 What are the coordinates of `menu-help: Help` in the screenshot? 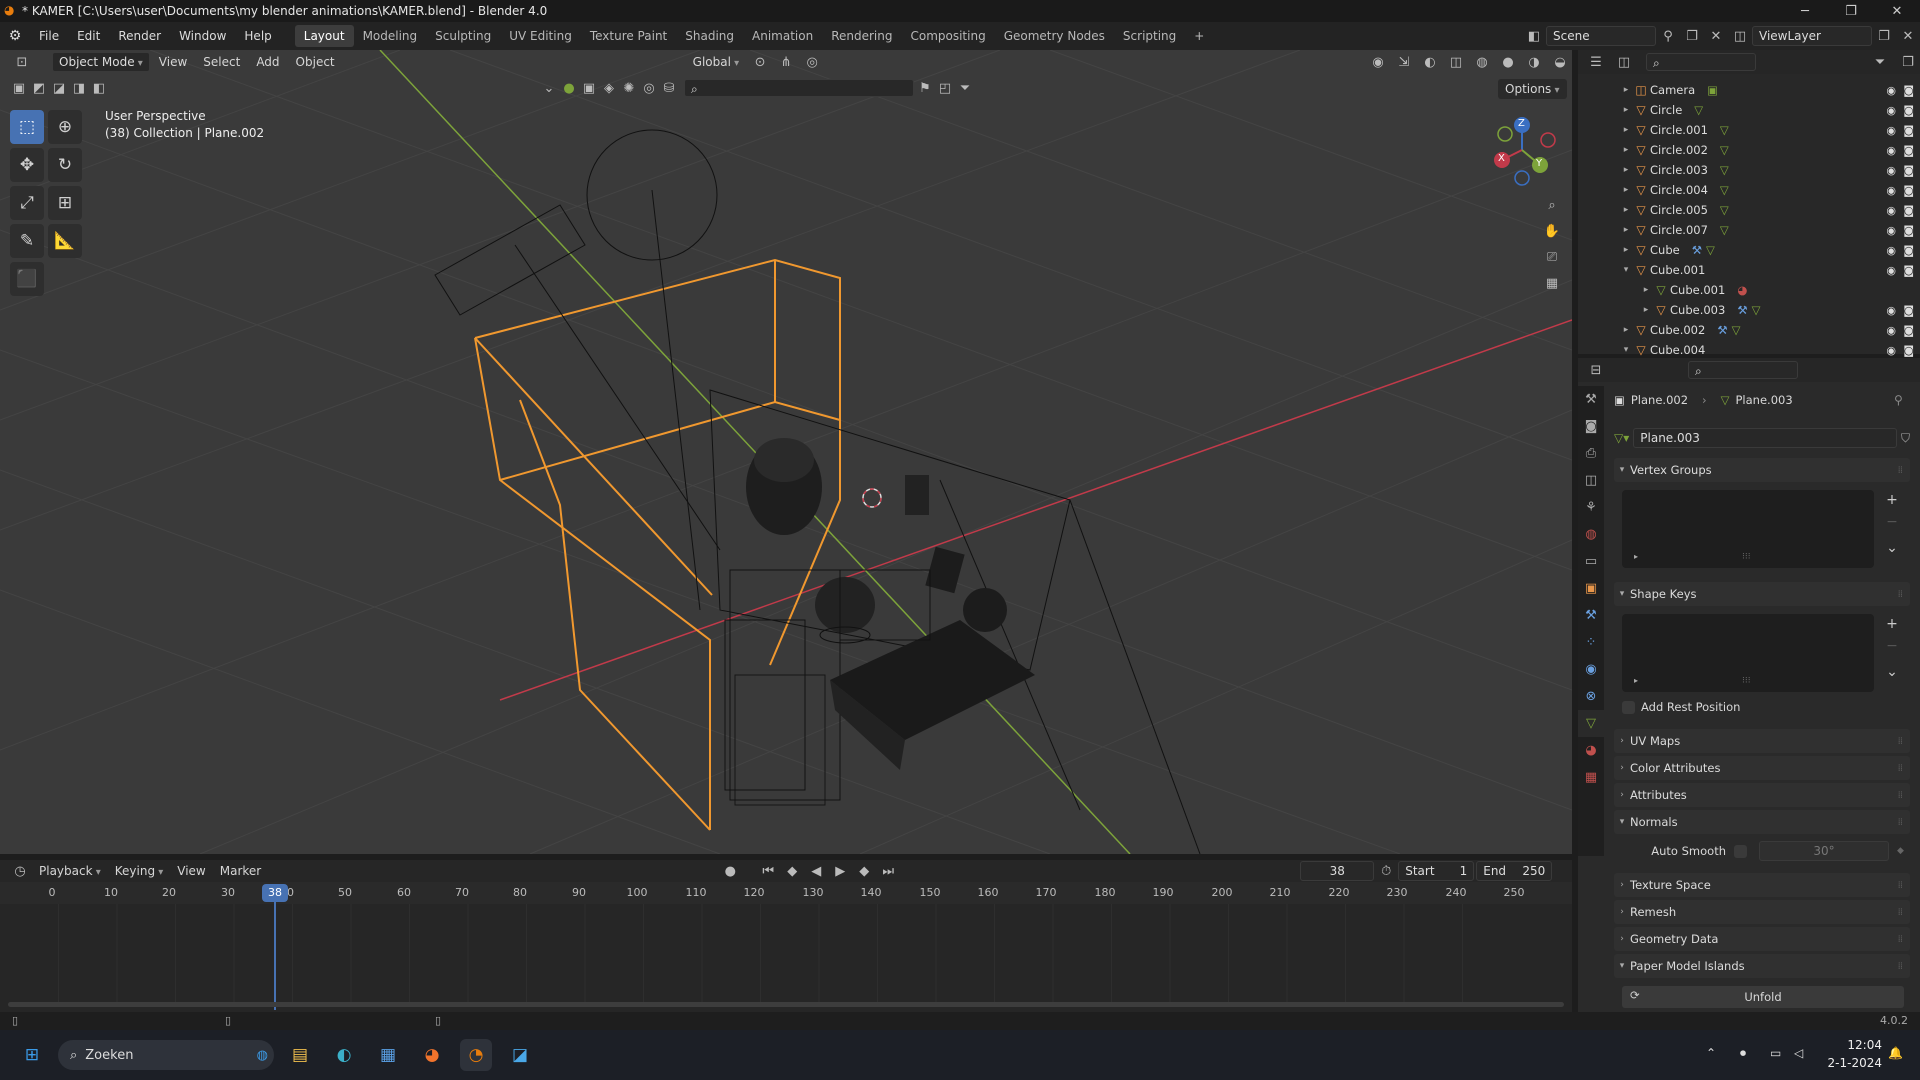 It's located at (257, 36).